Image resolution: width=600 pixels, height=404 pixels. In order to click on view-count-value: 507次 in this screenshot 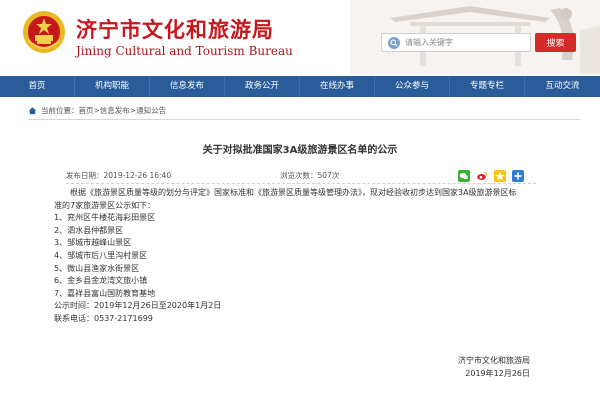, I will do `click(328, 175)`.